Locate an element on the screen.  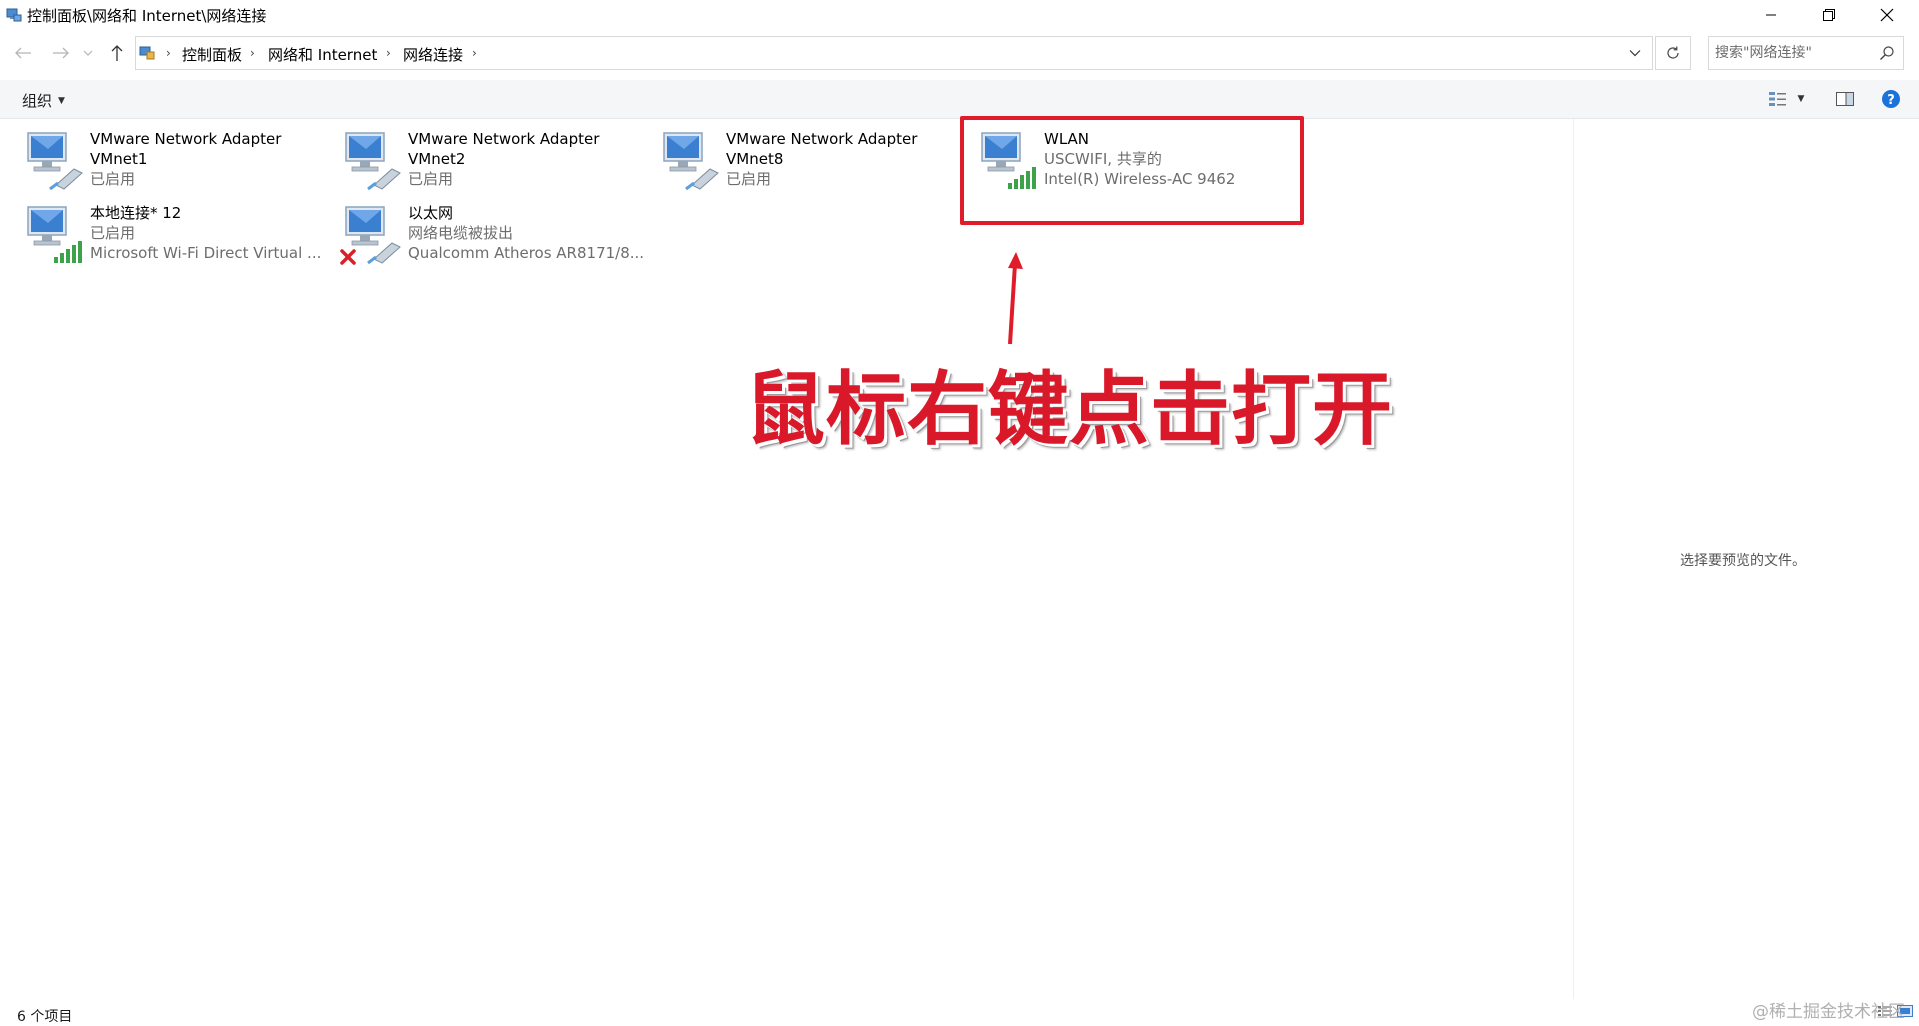
organize-label: 组织 is located at coordinates (37, 101).